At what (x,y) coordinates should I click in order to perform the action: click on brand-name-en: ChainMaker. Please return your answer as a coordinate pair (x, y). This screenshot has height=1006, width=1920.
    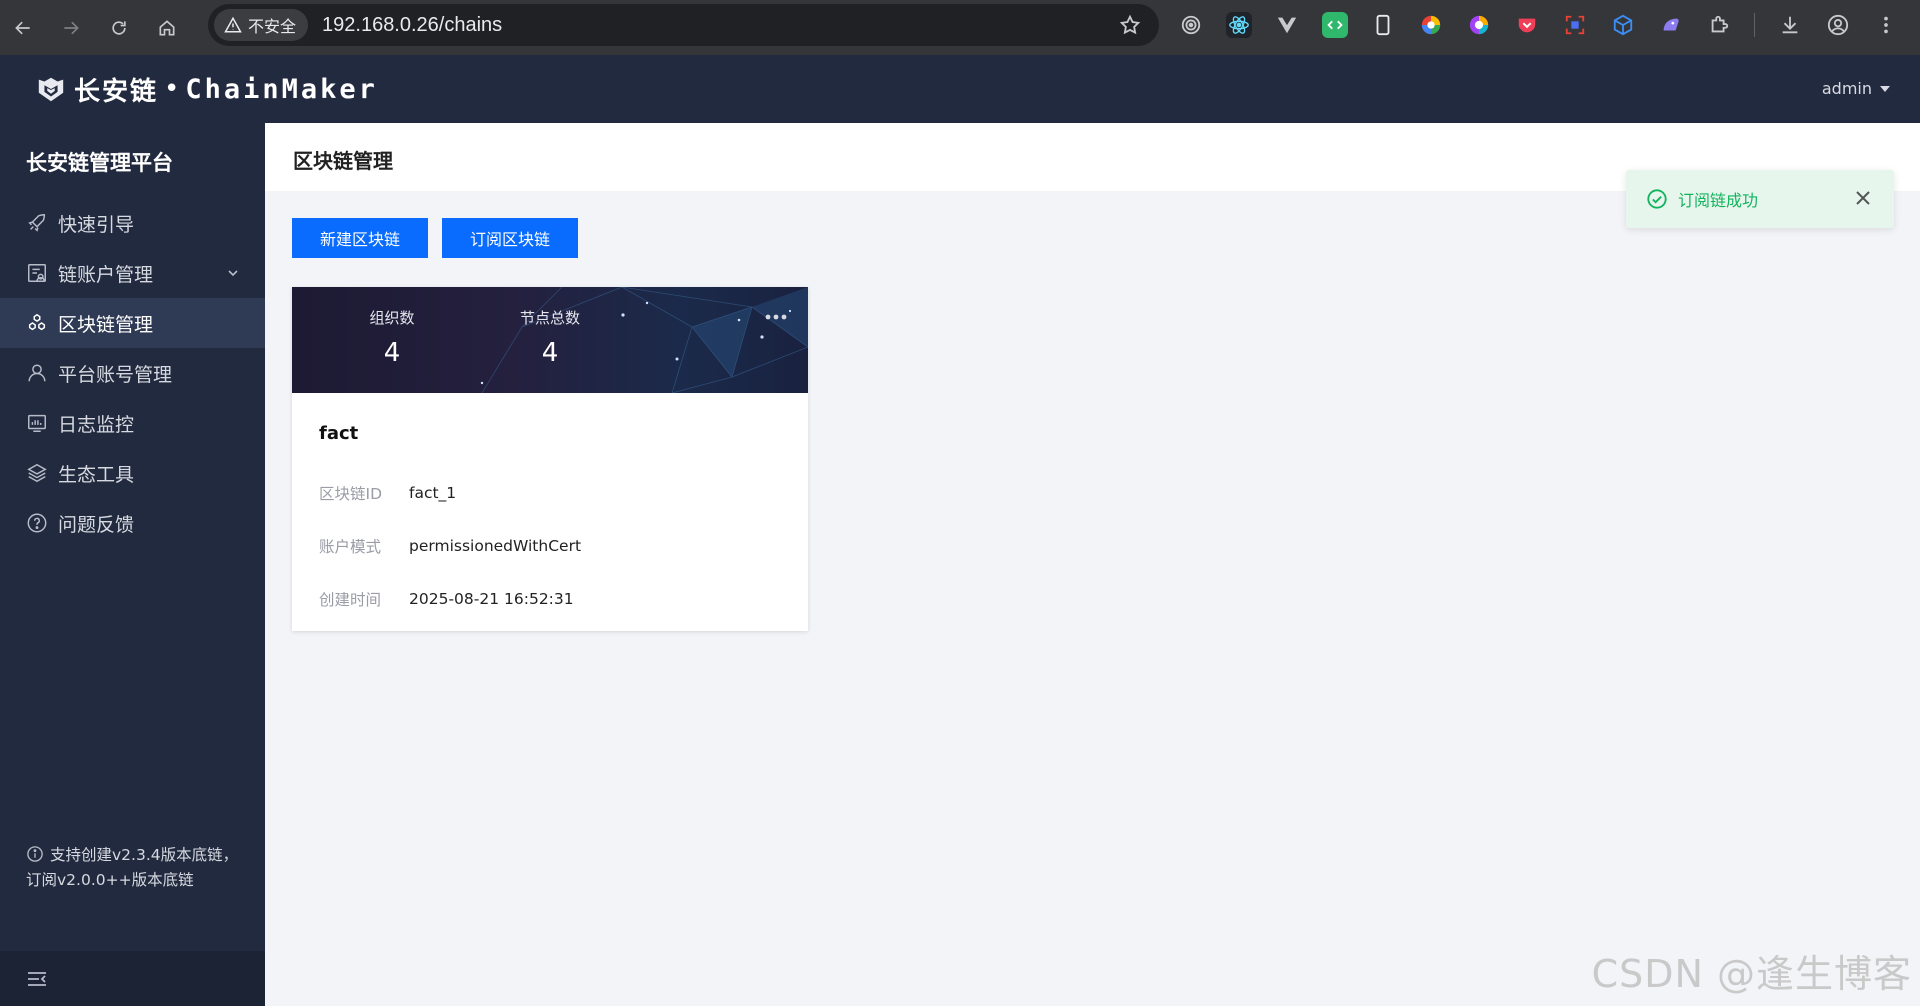
    Looking at the image, I should click on (281, 89).